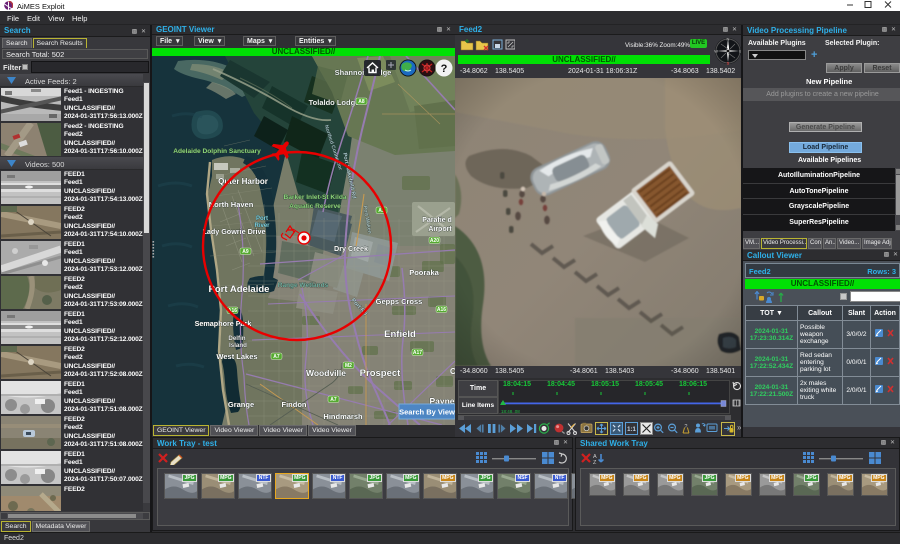  What do you see at coordinates (361, 102) in the screenshot?
I see `svg-text: A8` at bounding box center [361, 102].